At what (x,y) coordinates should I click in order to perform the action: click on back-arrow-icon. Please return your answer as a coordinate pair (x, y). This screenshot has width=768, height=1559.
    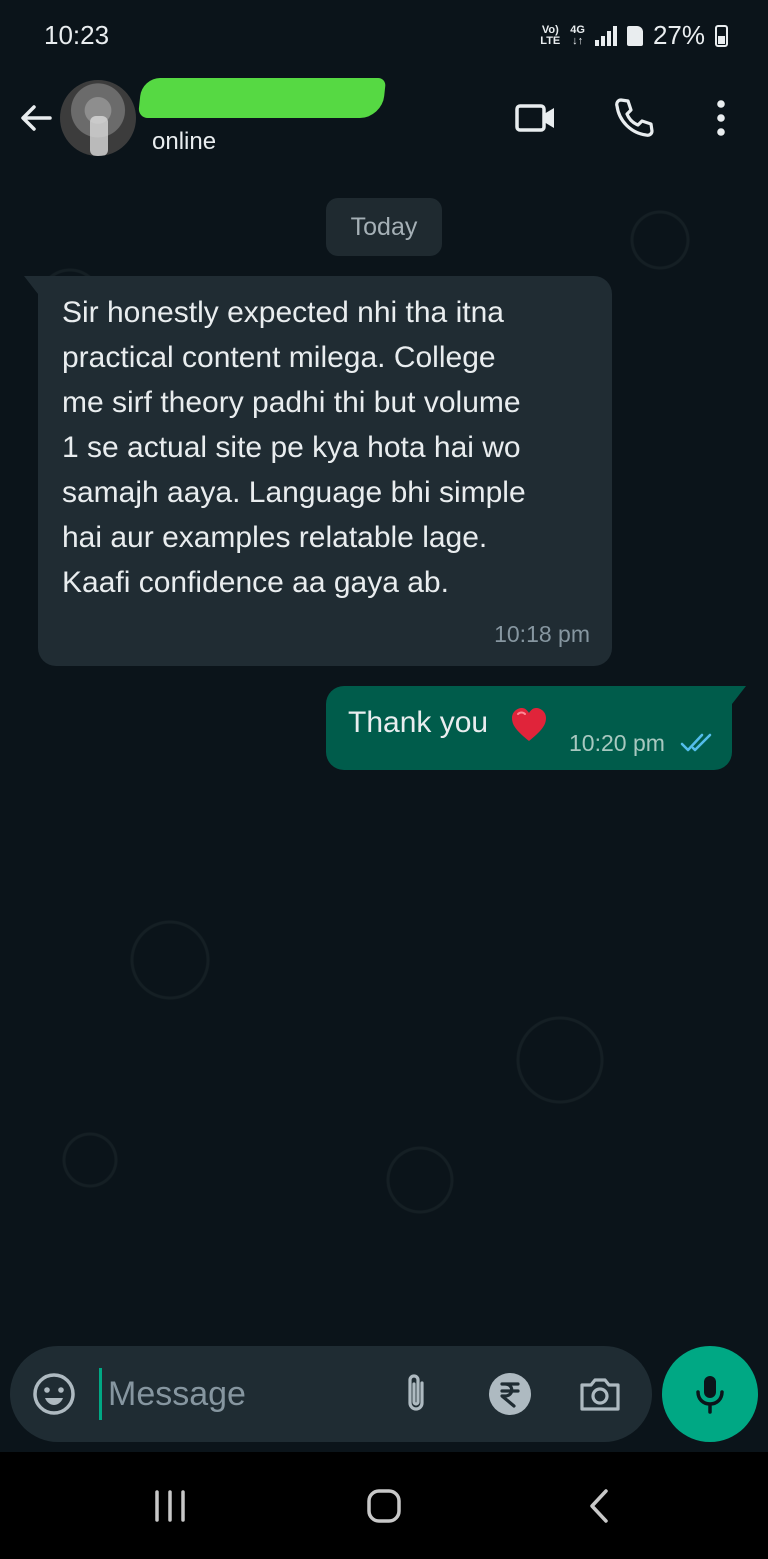
    Looking at the image, I should click on (36, 118).